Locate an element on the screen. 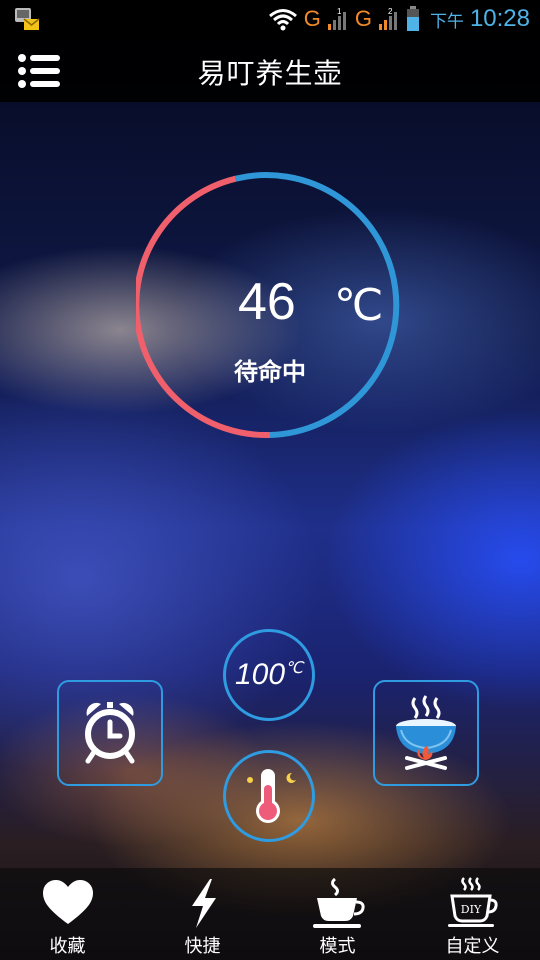  nav-item-mode: 模式 is located at coordinates (337, 914).